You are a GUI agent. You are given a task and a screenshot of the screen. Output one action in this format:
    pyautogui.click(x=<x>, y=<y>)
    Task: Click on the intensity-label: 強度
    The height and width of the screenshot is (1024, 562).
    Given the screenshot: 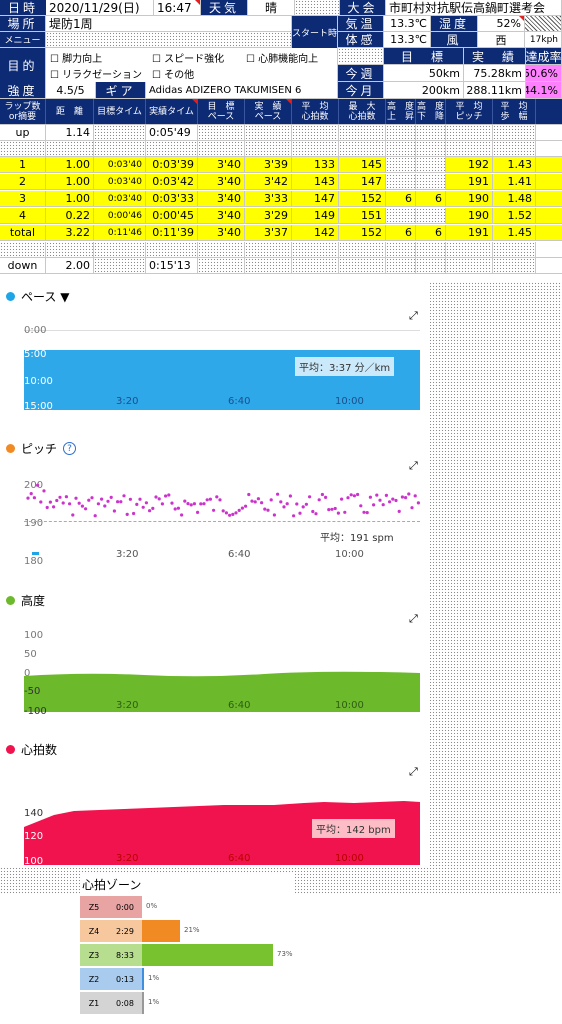 What is the action you would take?
    pyautogui.click(x=23, y=90)
    